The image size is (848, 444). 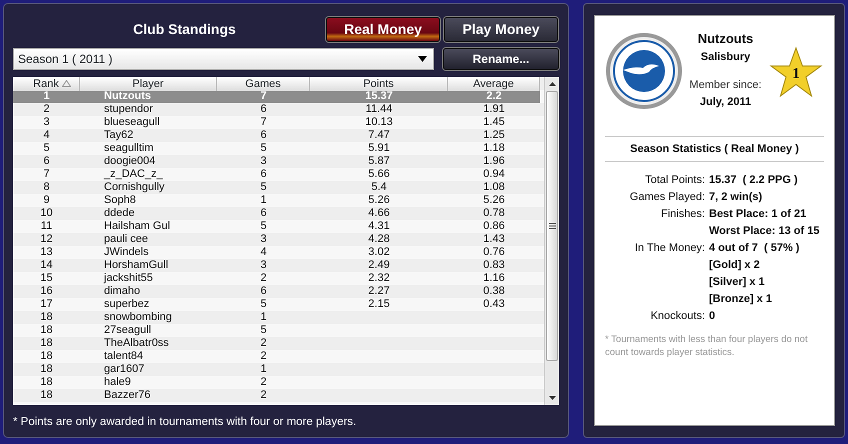 I want to click on table-cell-text: 0.76, so click(x=494, y=252).